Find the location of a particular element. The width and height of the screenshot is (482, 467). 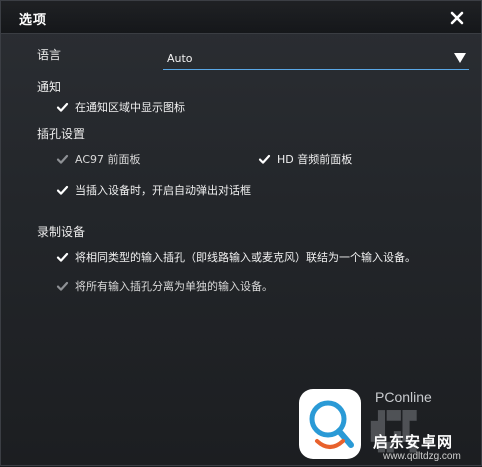

window-title: 选项 is located at coordinates (33, 20).